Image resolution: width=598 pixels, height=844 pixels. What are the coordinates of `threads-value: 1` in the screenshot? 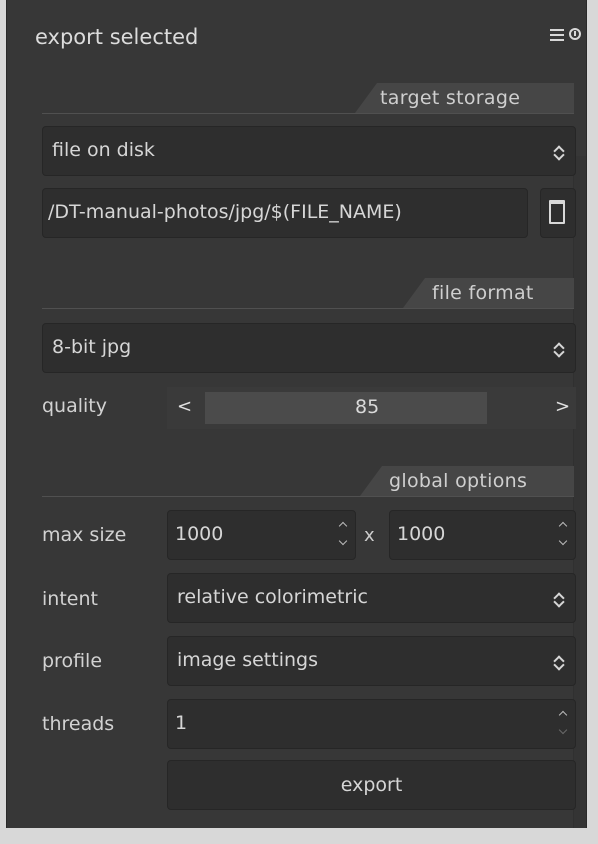 It's located at (181, 723).